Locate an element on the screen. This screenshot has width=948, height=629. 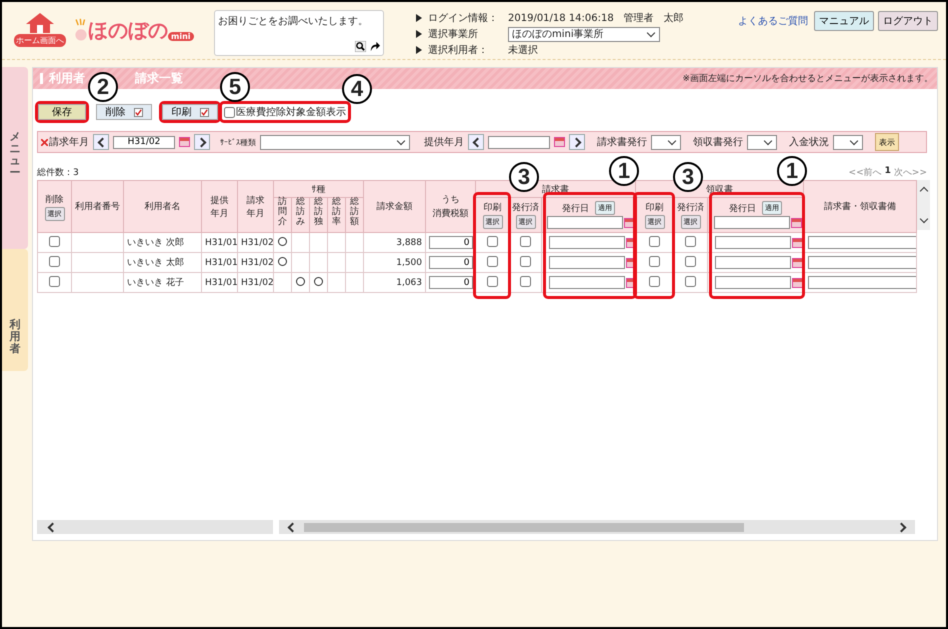
filter-label: 請求書発行 is located at coordinates (622, 142).